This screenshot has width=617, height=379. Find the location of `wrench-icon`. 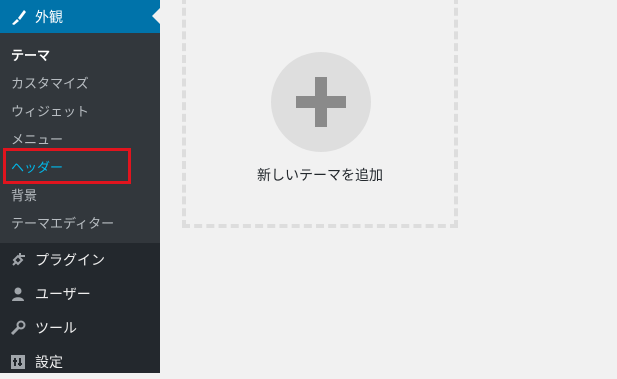

wrench-icon is located at coordinates (18, 328).